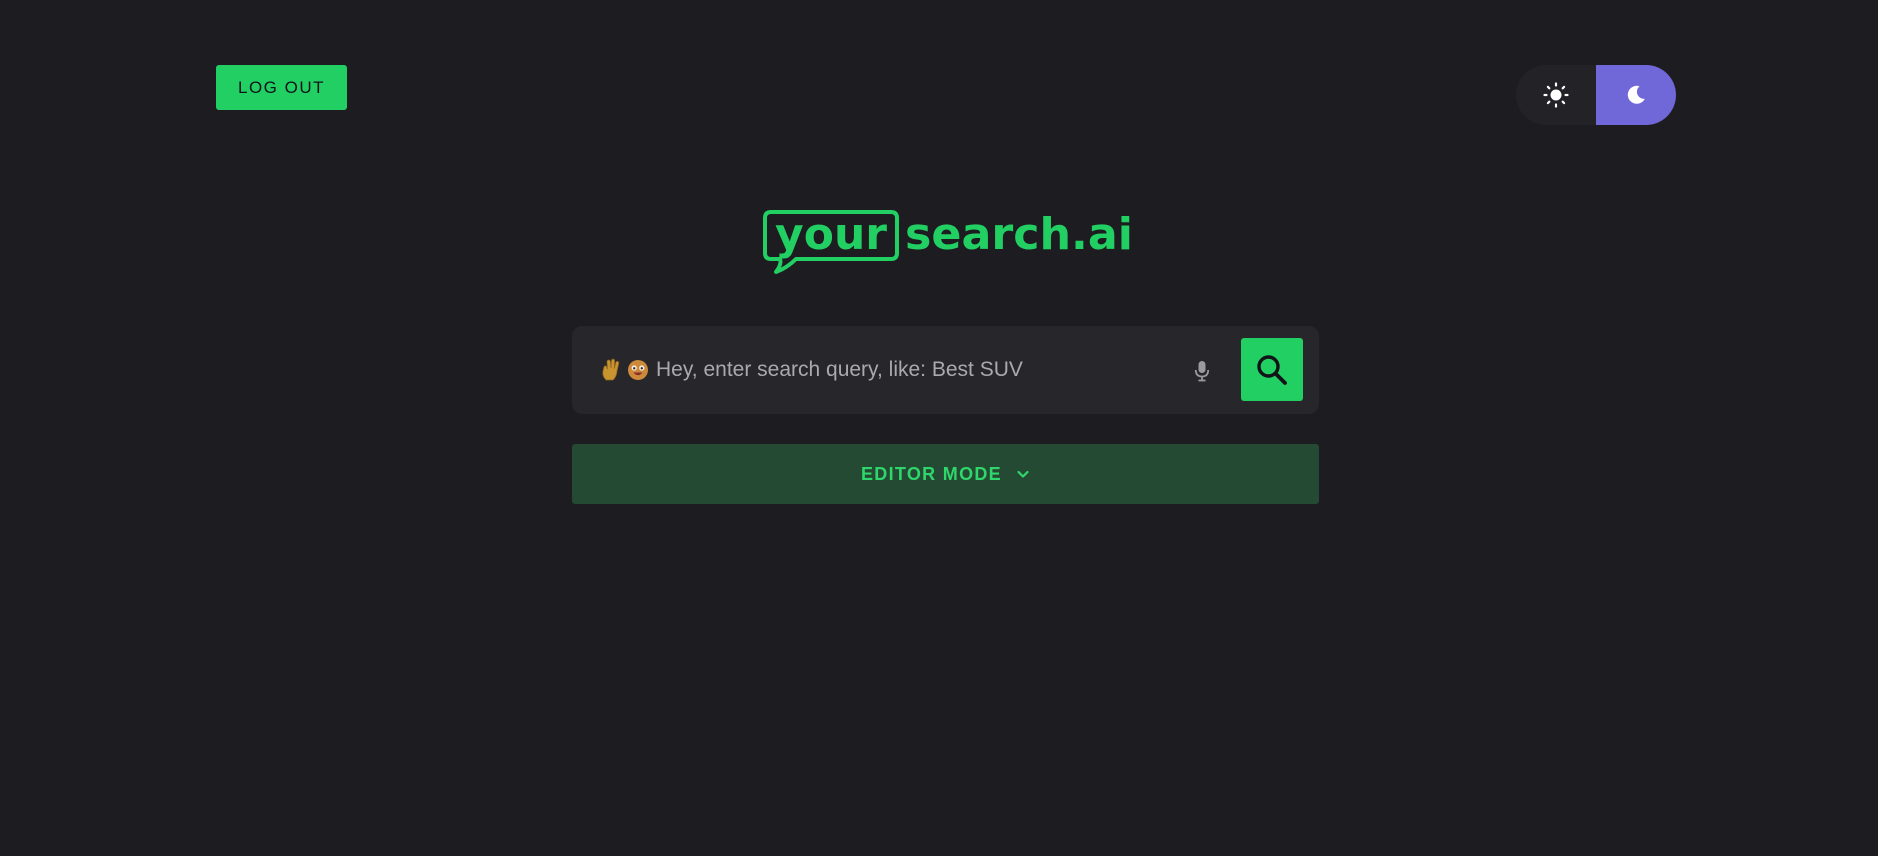  I want to click on dark-theme-option, so click(1636, 95).